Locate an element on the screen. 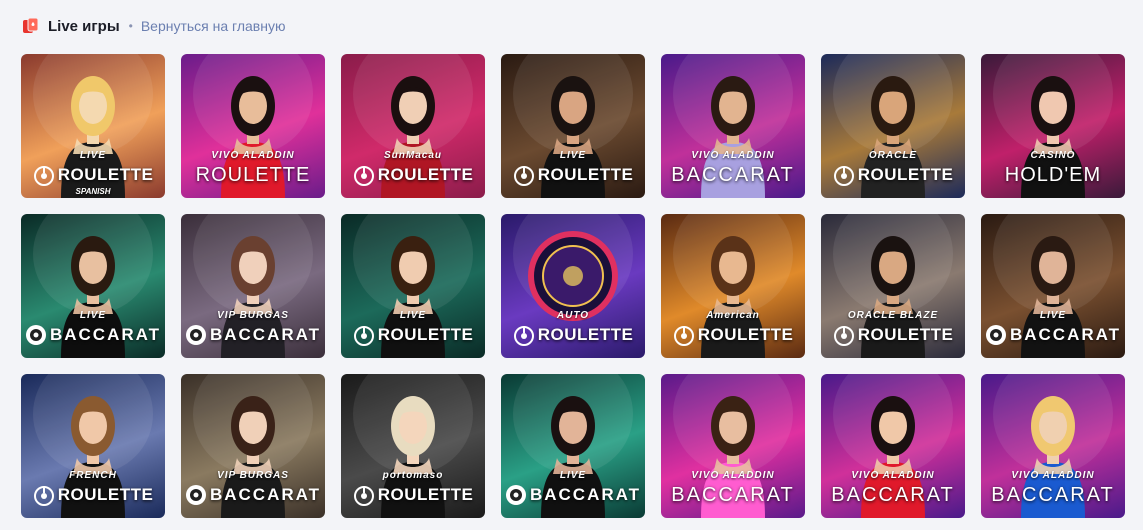 This screenshot has height=530, width=1143. game-tile: FRENCH ROULETTE is located at coordinates (93, 446).